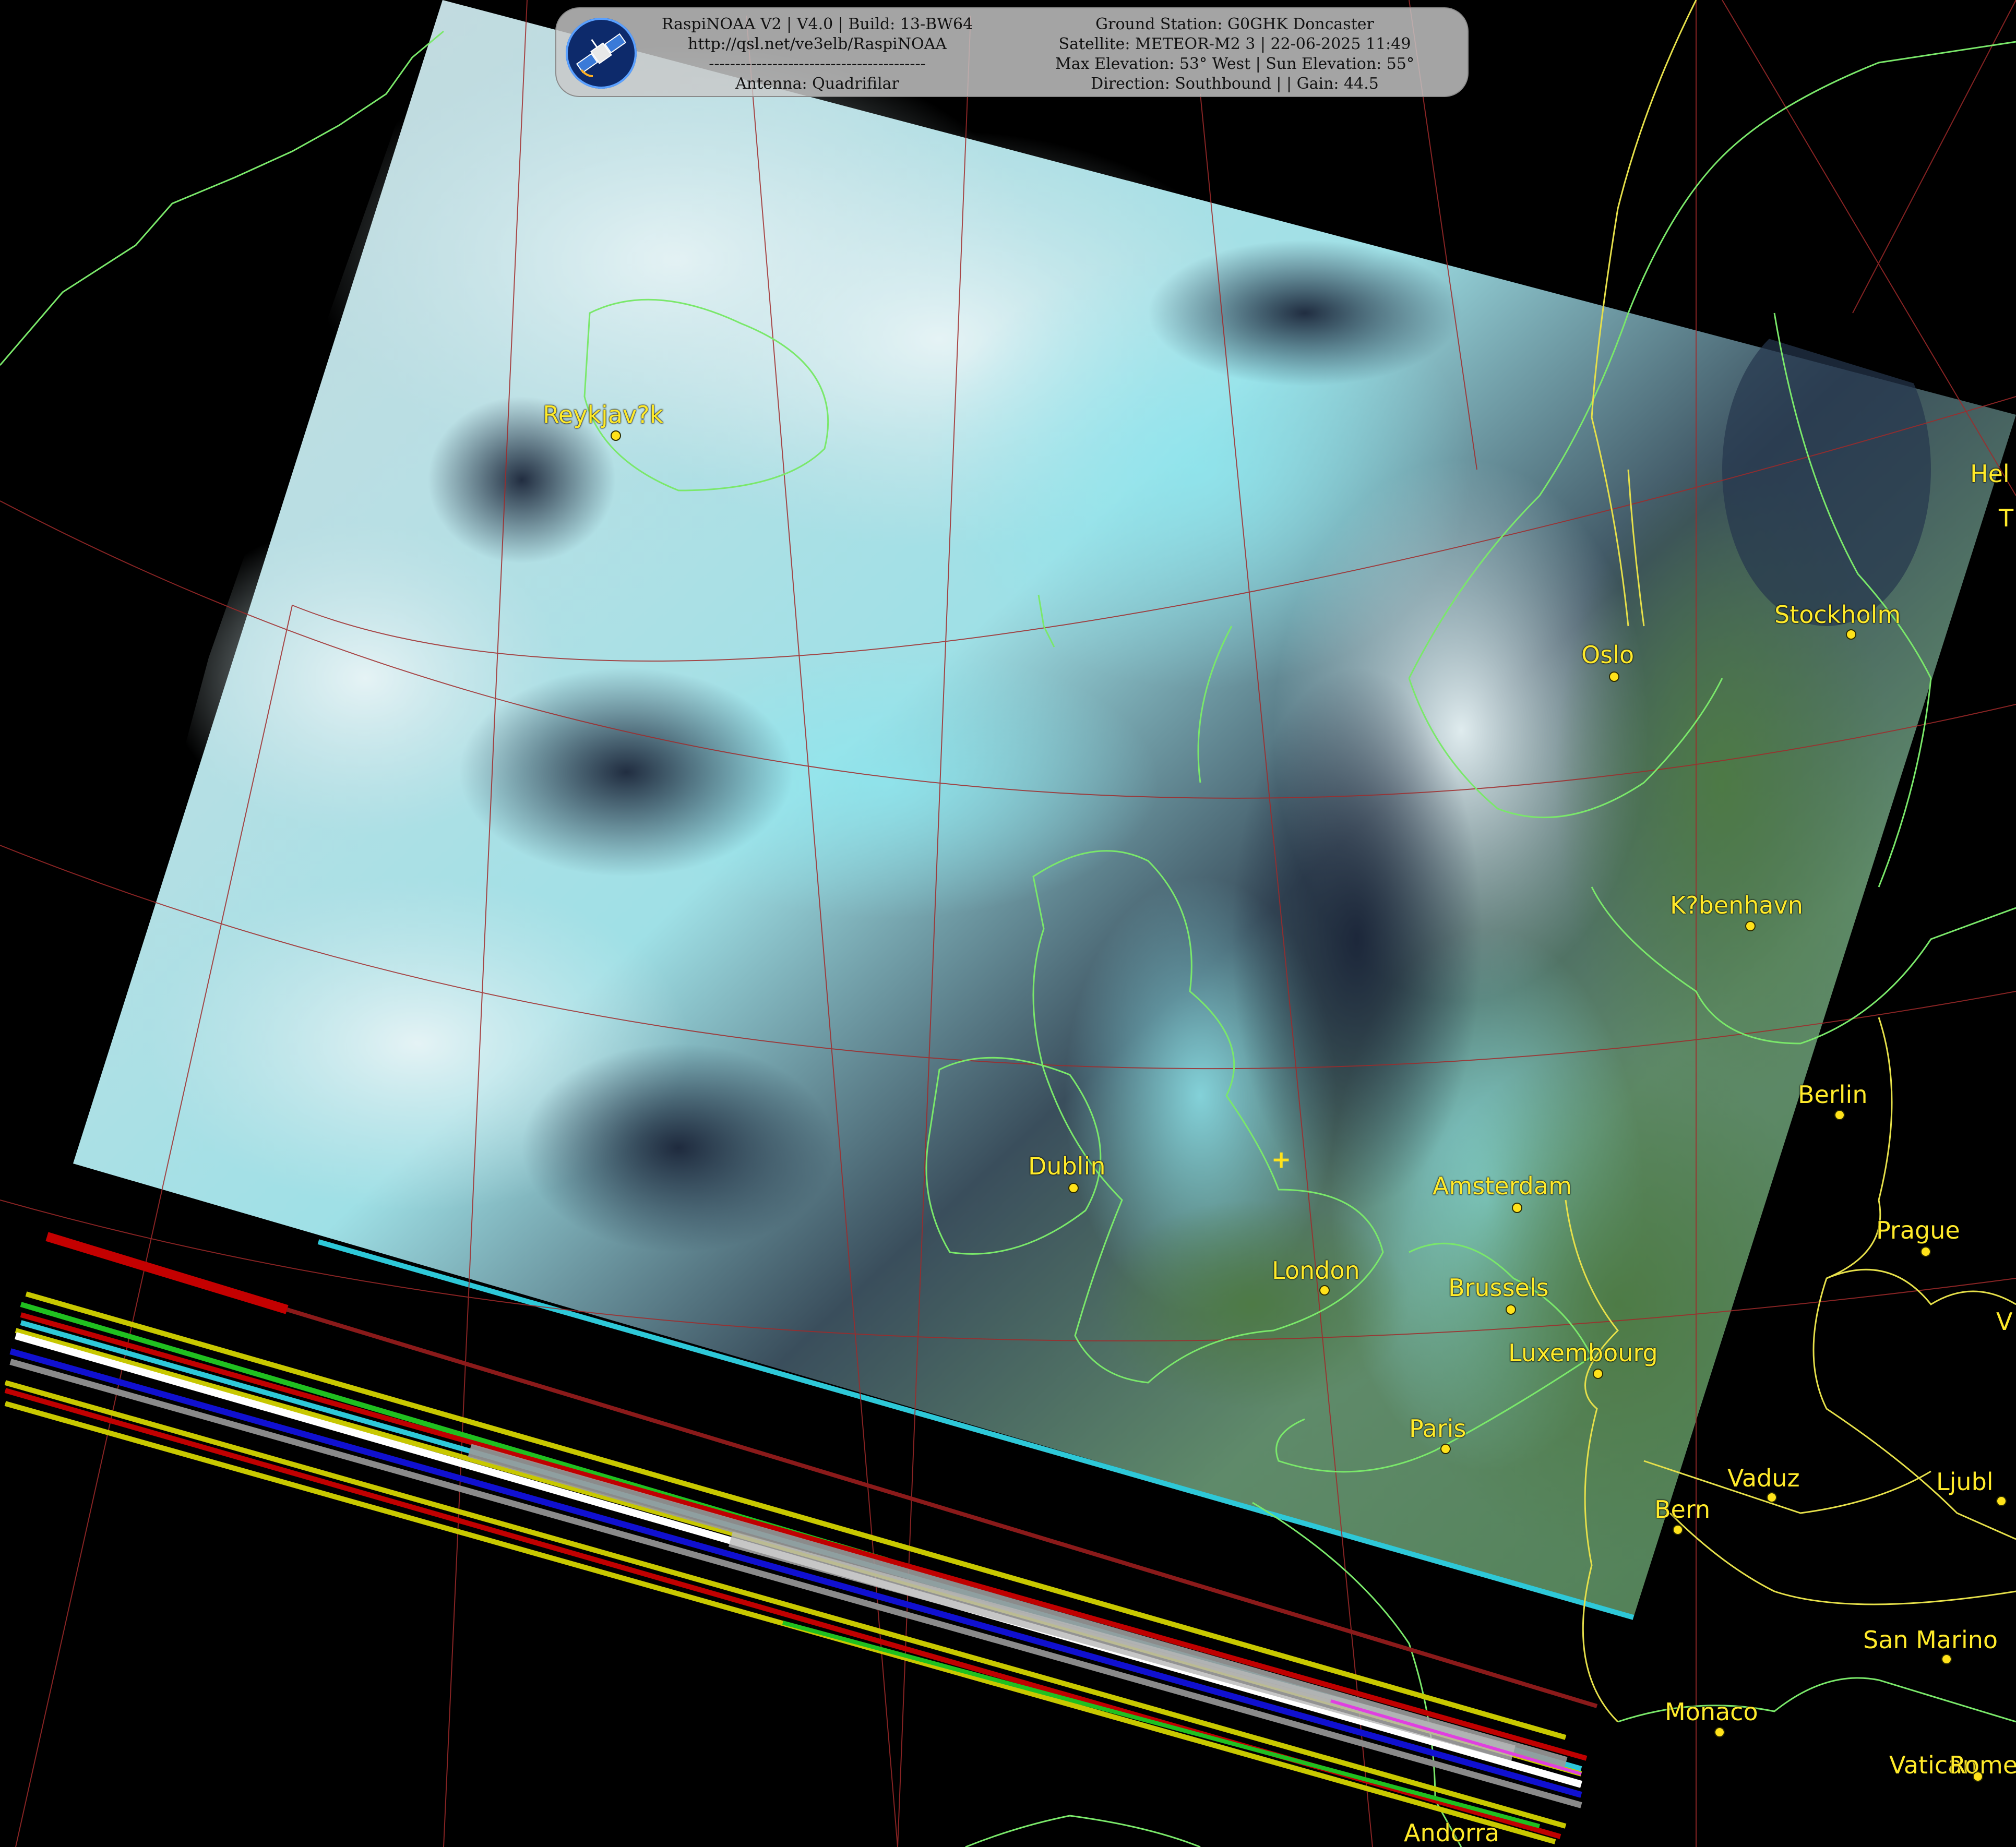 The width and height of the screenshot is (2016, 1847). Describe the element at coordinates (817, 84) in the screenshot. I see `header-antenna-line: Antenna: Quadrifilar` at that location.